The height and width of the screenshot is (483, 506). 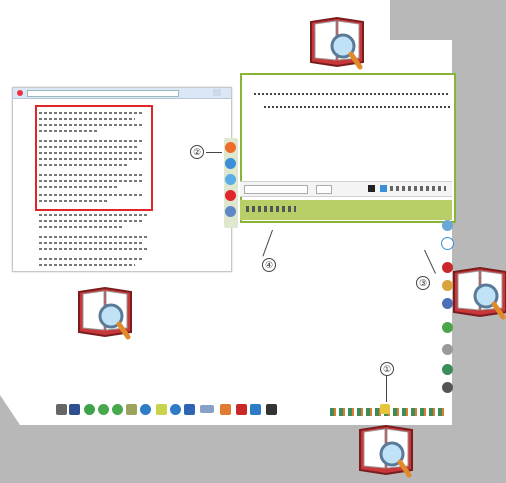 I want to click on background-diagonal, so click(x=405, y=20).